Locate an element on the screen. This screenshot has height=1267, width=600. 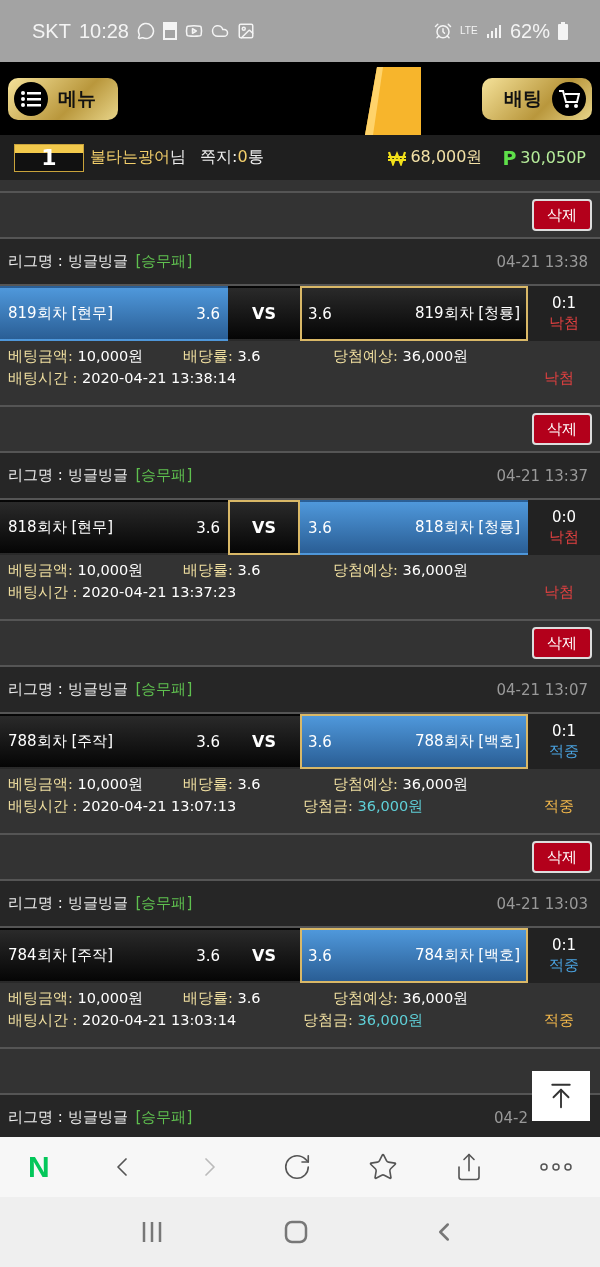
message-count: 쪽지:0통 is located at coordinates (232, 157).